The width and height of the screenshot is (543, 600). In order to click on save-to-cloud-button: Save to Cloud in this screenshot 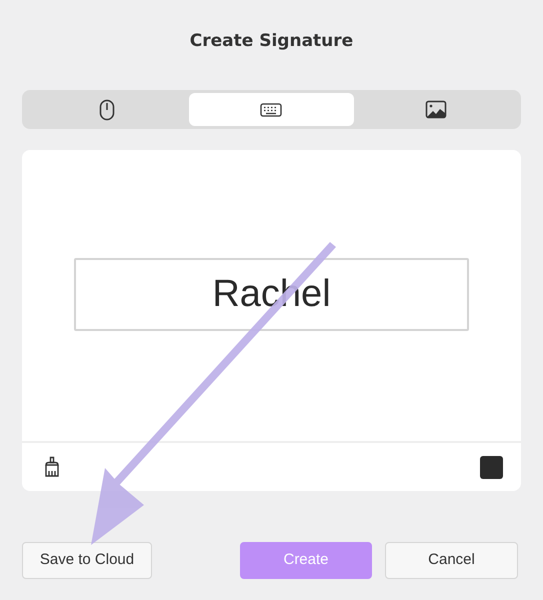, I will do `click(87, 560)`.